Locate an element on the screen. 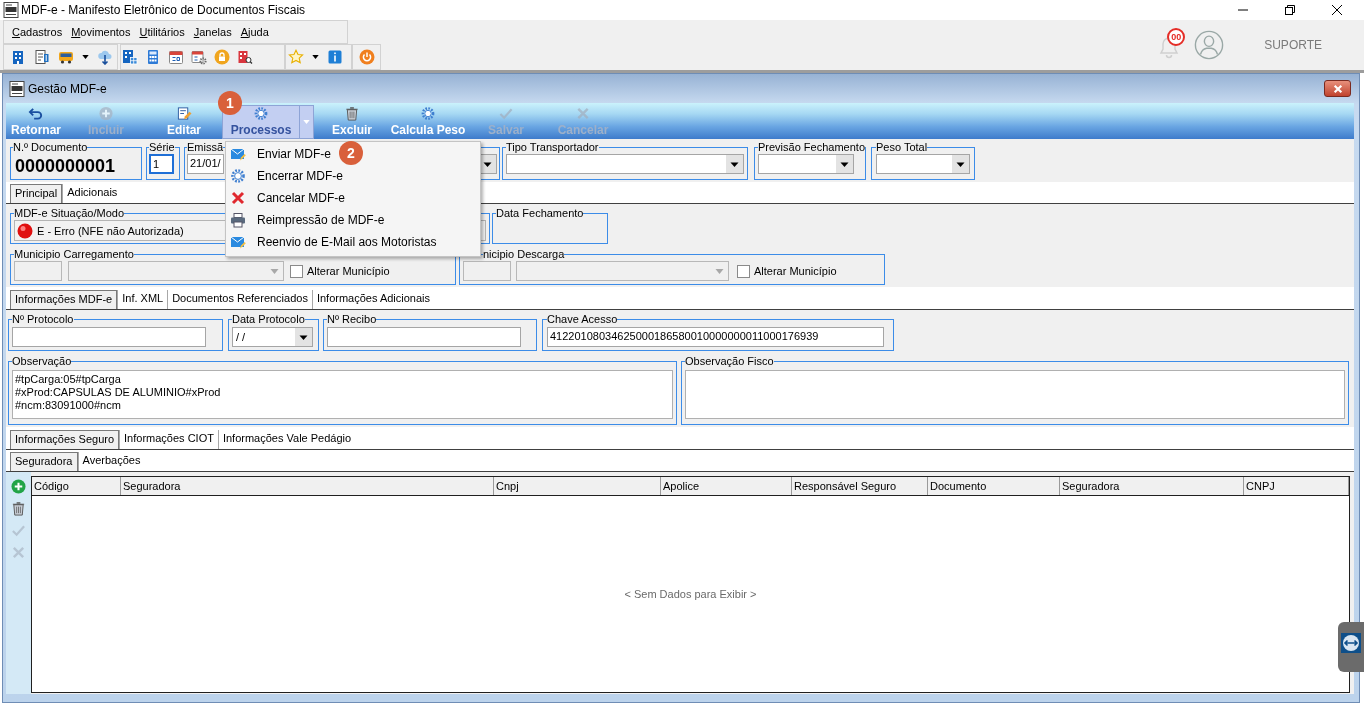 This screenshot has width=1364, height=703. group-label: Peso Total is located at coordinates (902, 147).